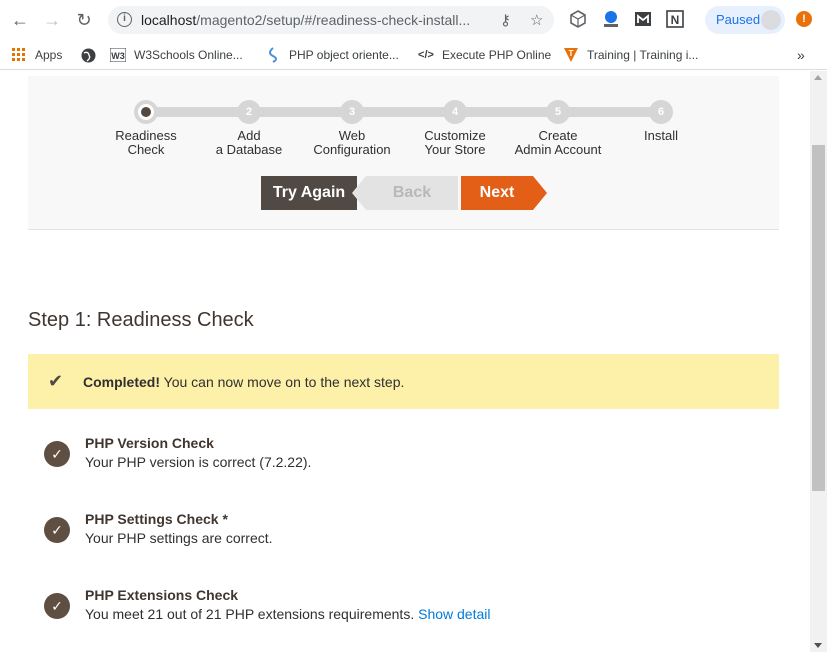  Describe the element at coordinates (455, 112) in the screenshot. I see `step-dot-4: 4` at that location.